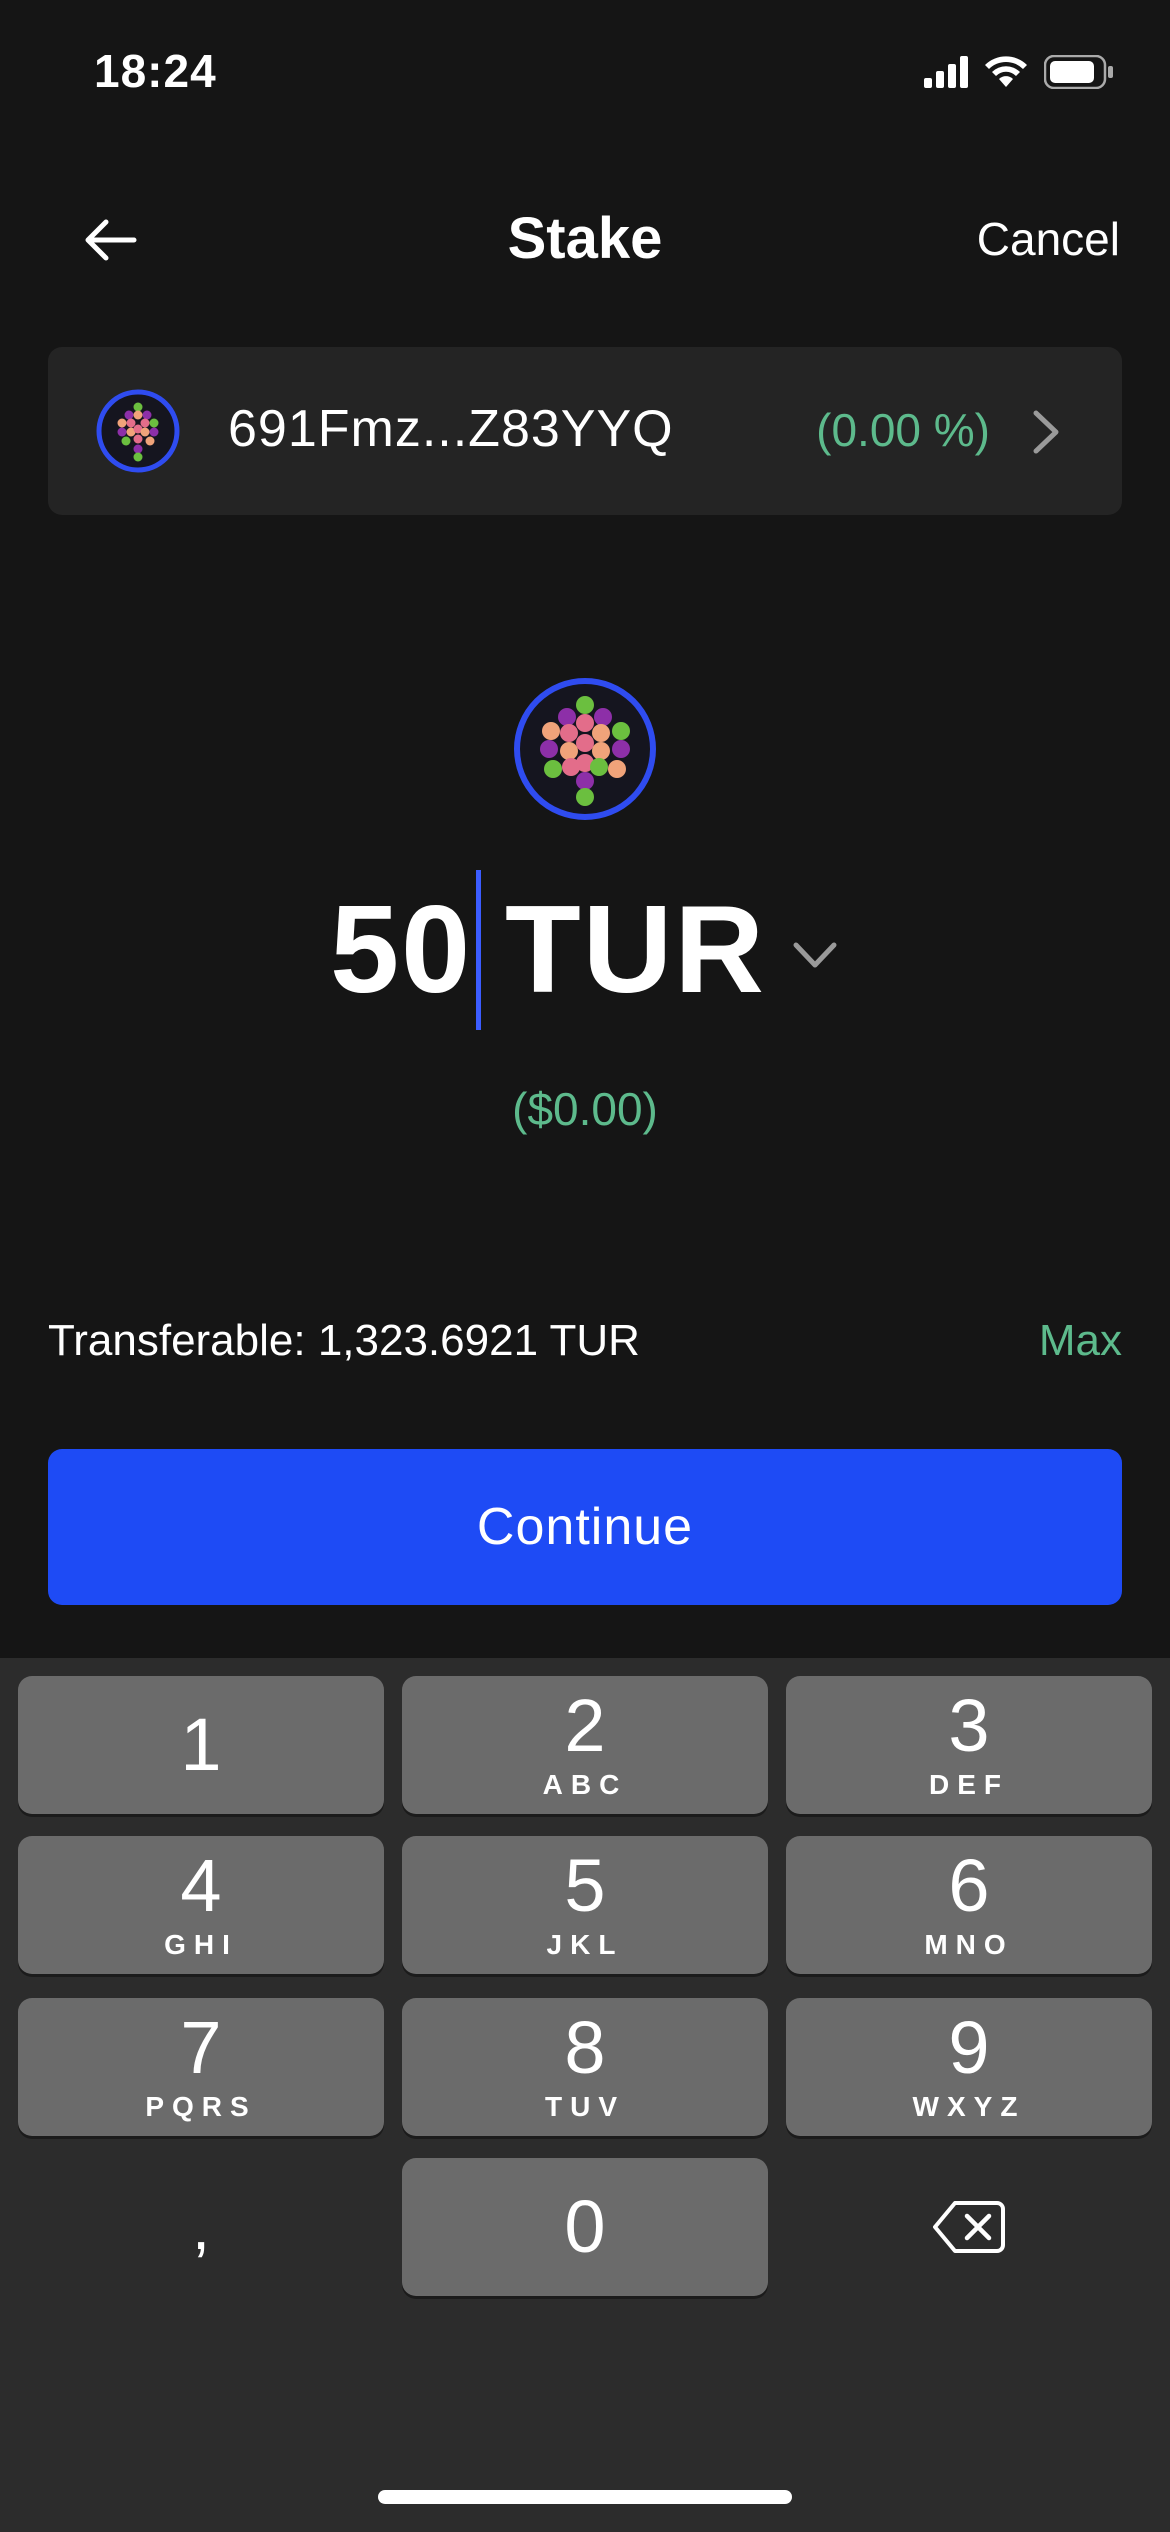 The image size is (1170, 2532). What do you see at coordinates (1048, 239) in the screenshot?
I see `cancel-button: Cancel` at bounding box center [1048, 239].